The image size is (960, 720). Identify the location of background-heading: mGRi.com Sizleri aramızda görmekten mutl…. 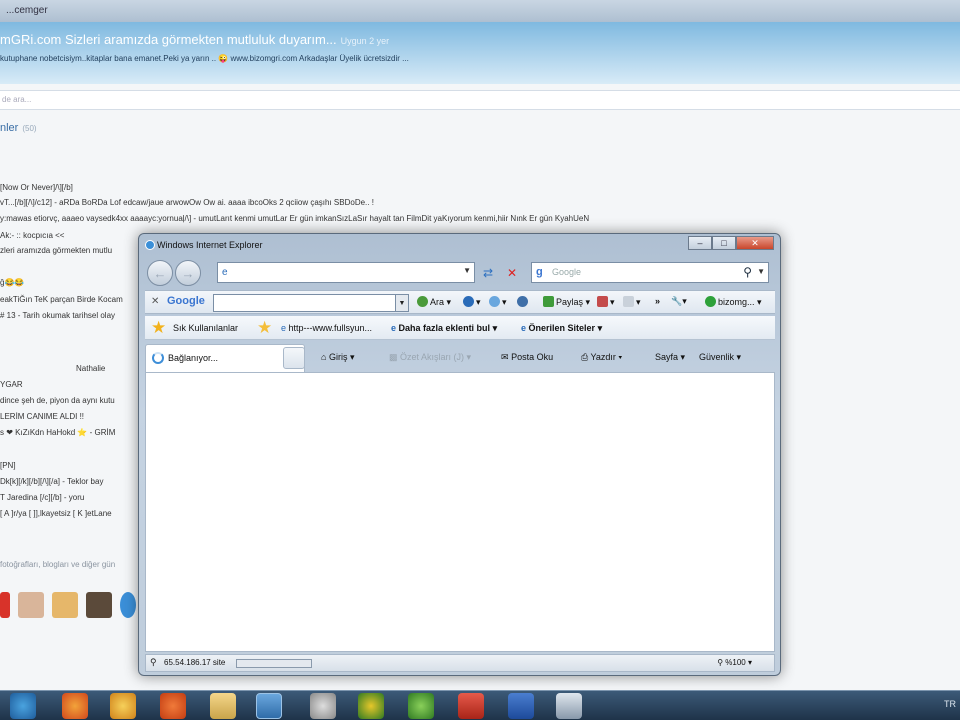
(194, 39).